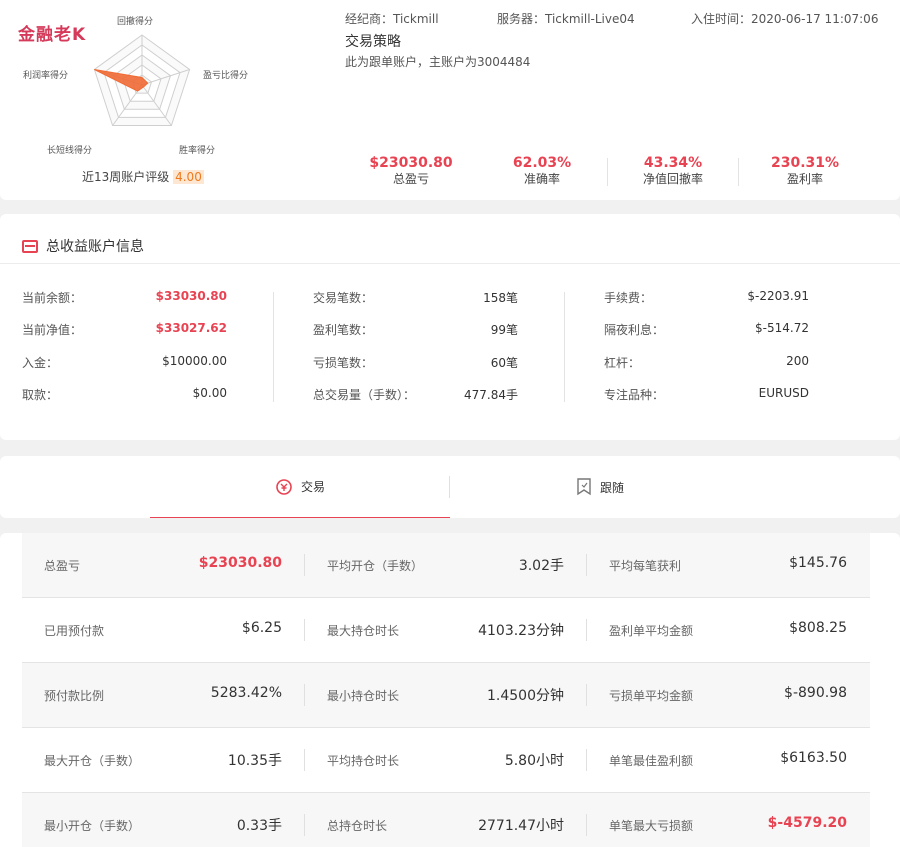 The image size is (900, 847). I want to click on radar-label-drawdown: 回撤得分, so click(135, 22).